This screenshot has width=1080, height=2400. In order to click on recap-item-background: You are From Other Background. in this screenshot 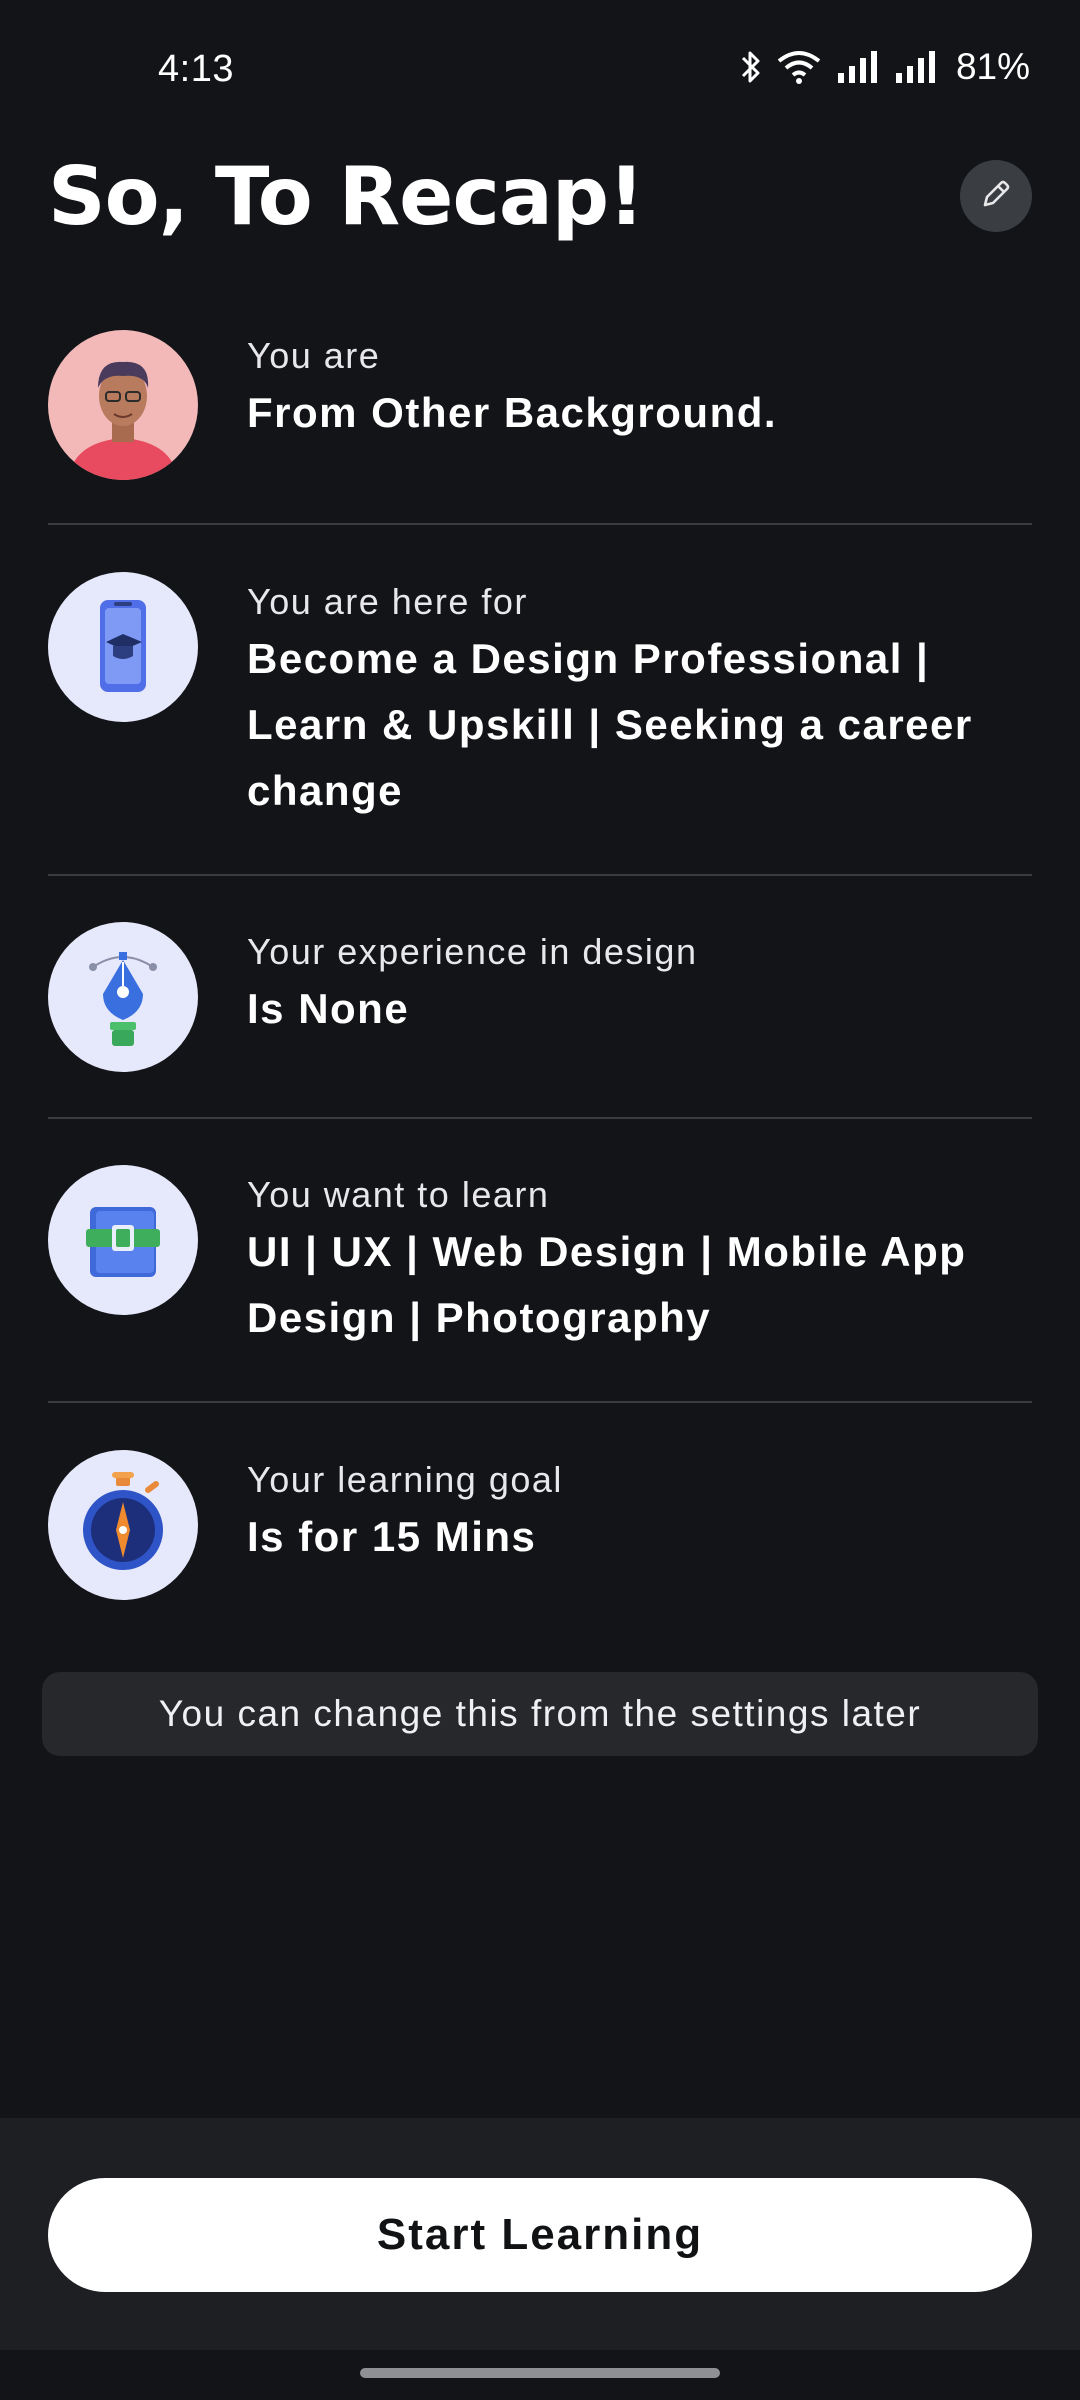, I will do `click(540, 405)`.